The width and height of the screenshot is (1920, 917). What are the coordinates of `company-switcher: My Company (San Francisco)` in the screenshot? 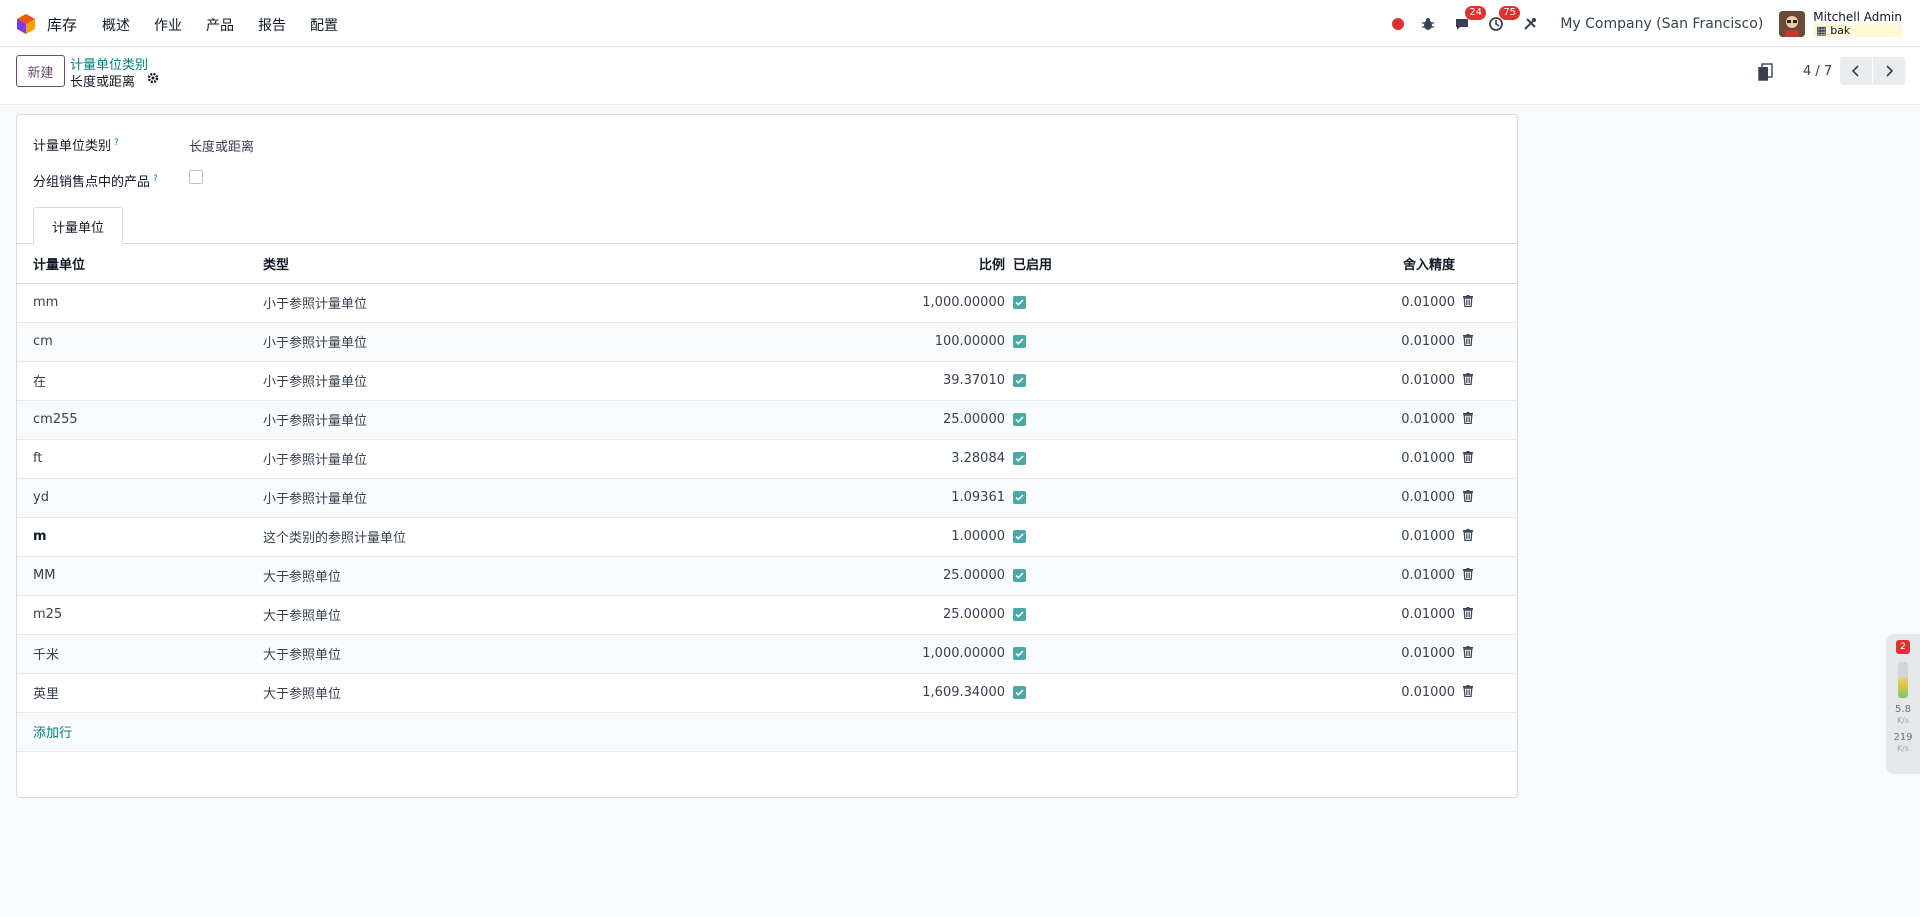 It's located at (1661, 24).